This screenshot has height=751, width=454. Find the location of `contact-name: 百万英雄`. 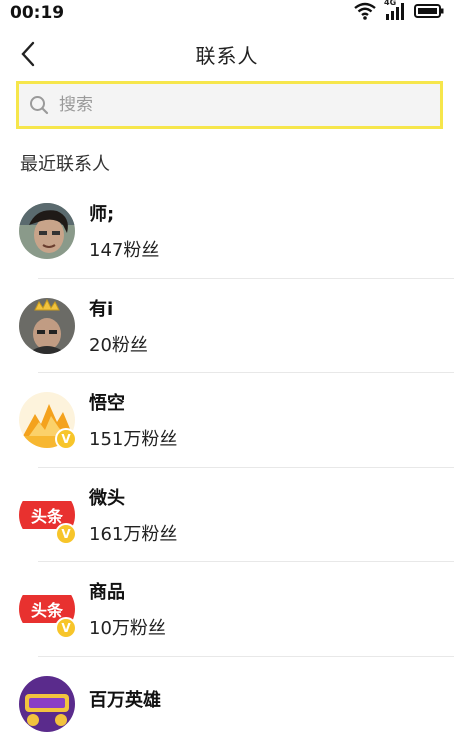

contact-name: 百万英雄 is located at coordinates (125, 699).